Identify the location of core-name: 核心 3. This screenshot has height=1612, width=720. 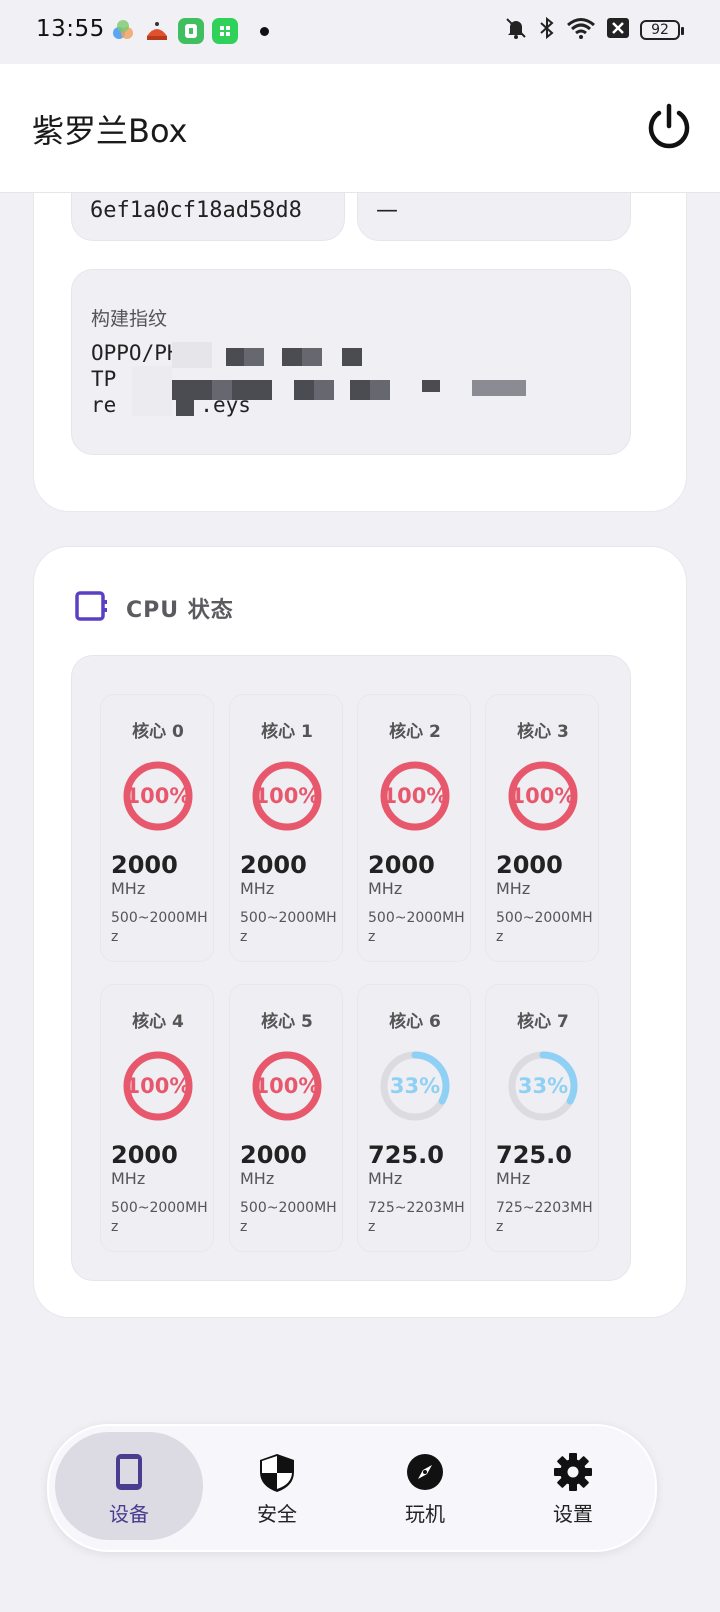
(543, 732).